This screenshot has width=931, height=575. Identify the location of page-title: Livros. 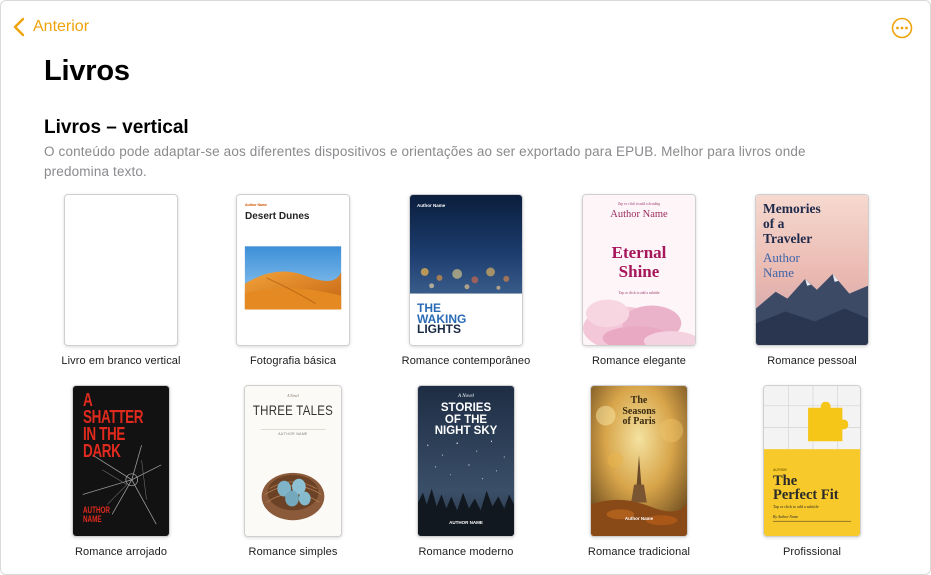
(87, 71).